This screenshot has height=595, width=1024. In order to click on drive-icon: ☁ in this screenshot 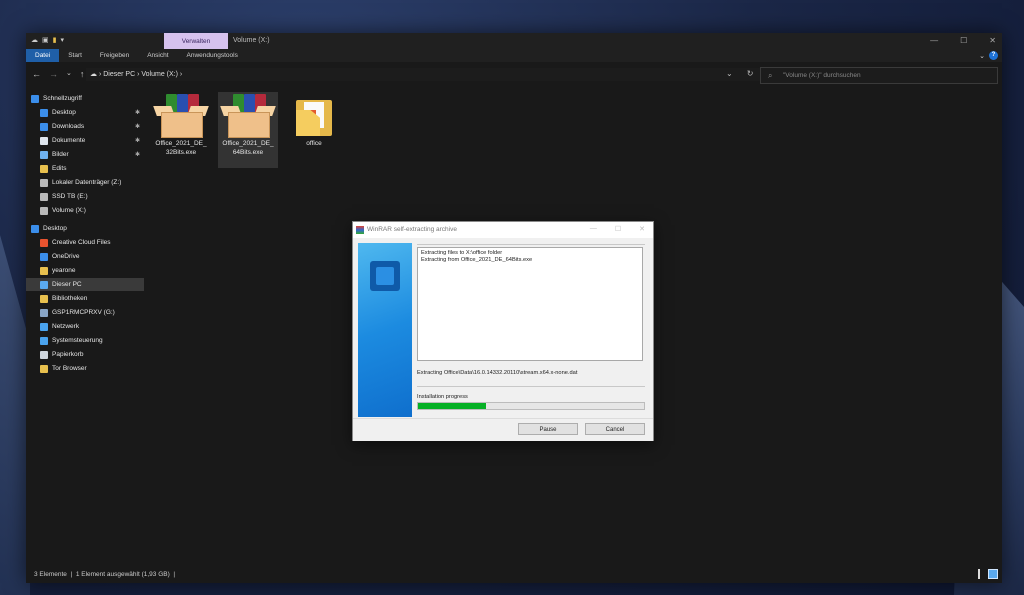, I will do `click(93, 74)`.